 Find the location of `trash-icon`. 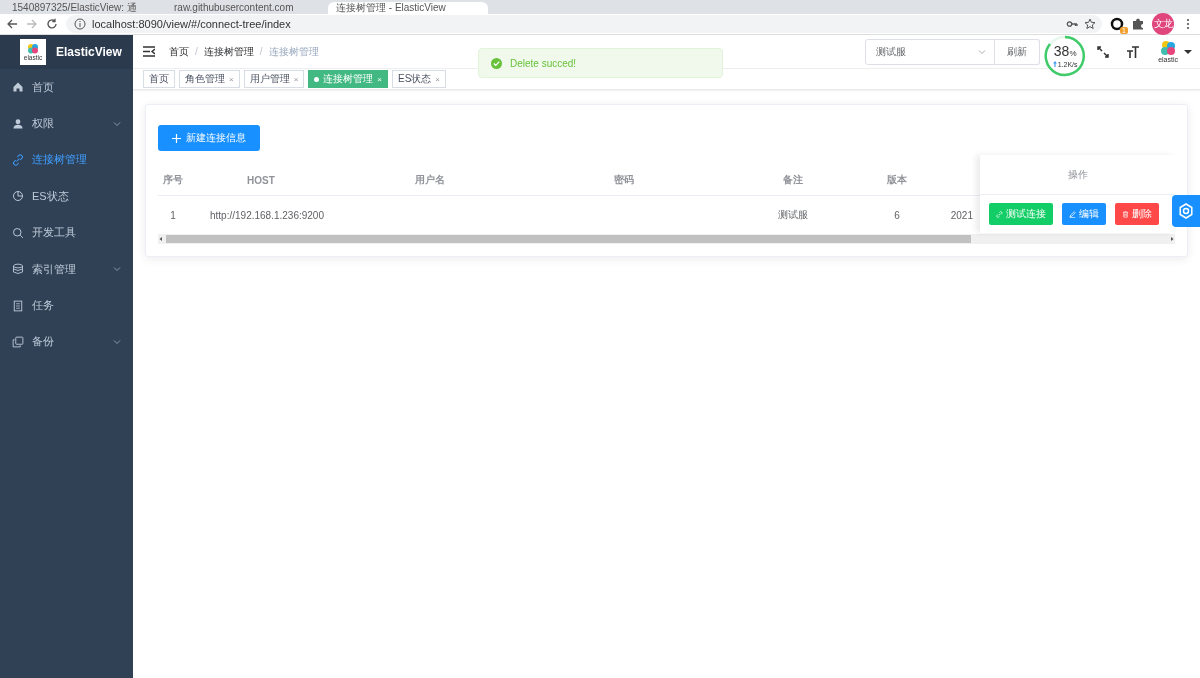

trash-icon is located at coordinates (1125, 214).